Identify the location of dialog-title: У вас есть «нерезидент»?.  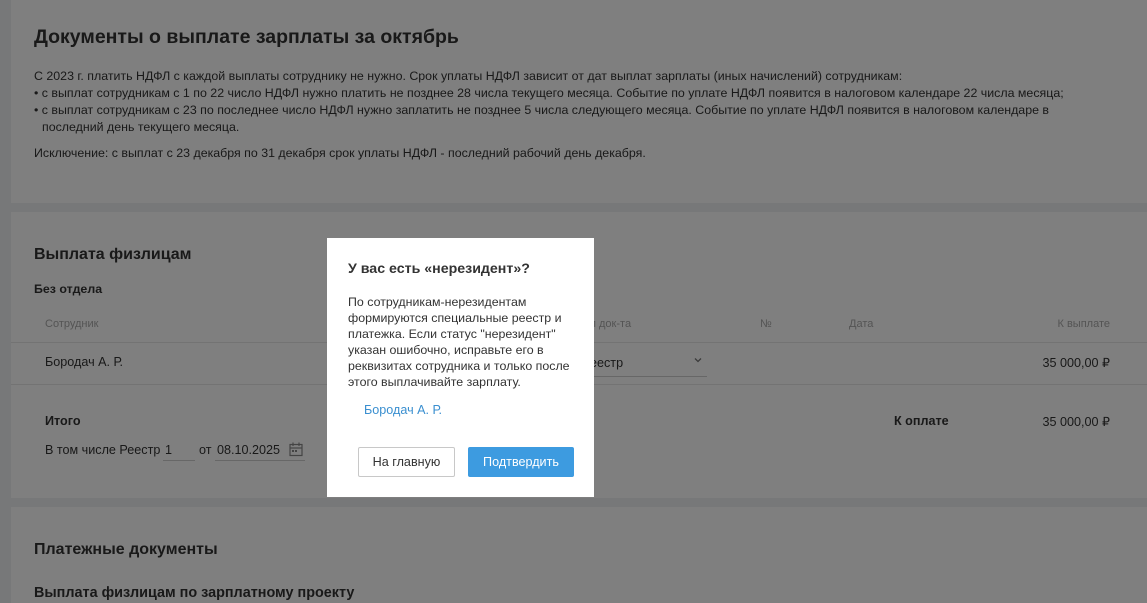
(439, 269).